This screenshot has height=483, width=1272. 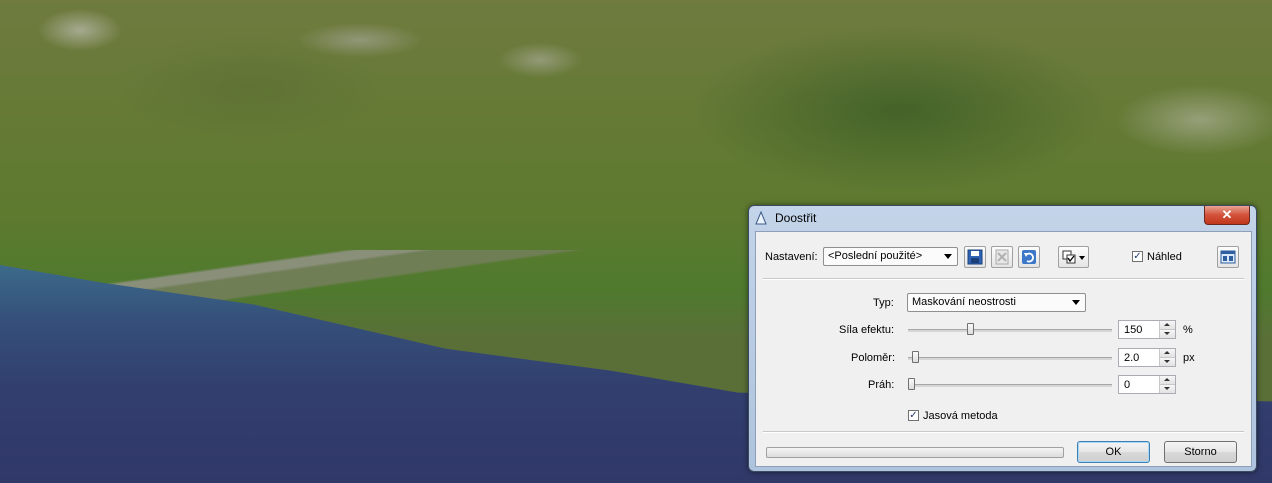 I want to click on split-view-icon, so click(x=1228, y=257).